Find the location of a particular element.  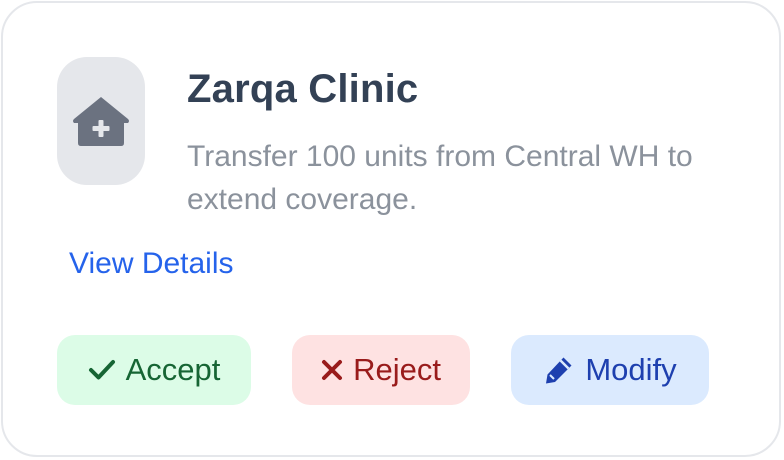

pencil-icon is located at coordinates (559, 370).